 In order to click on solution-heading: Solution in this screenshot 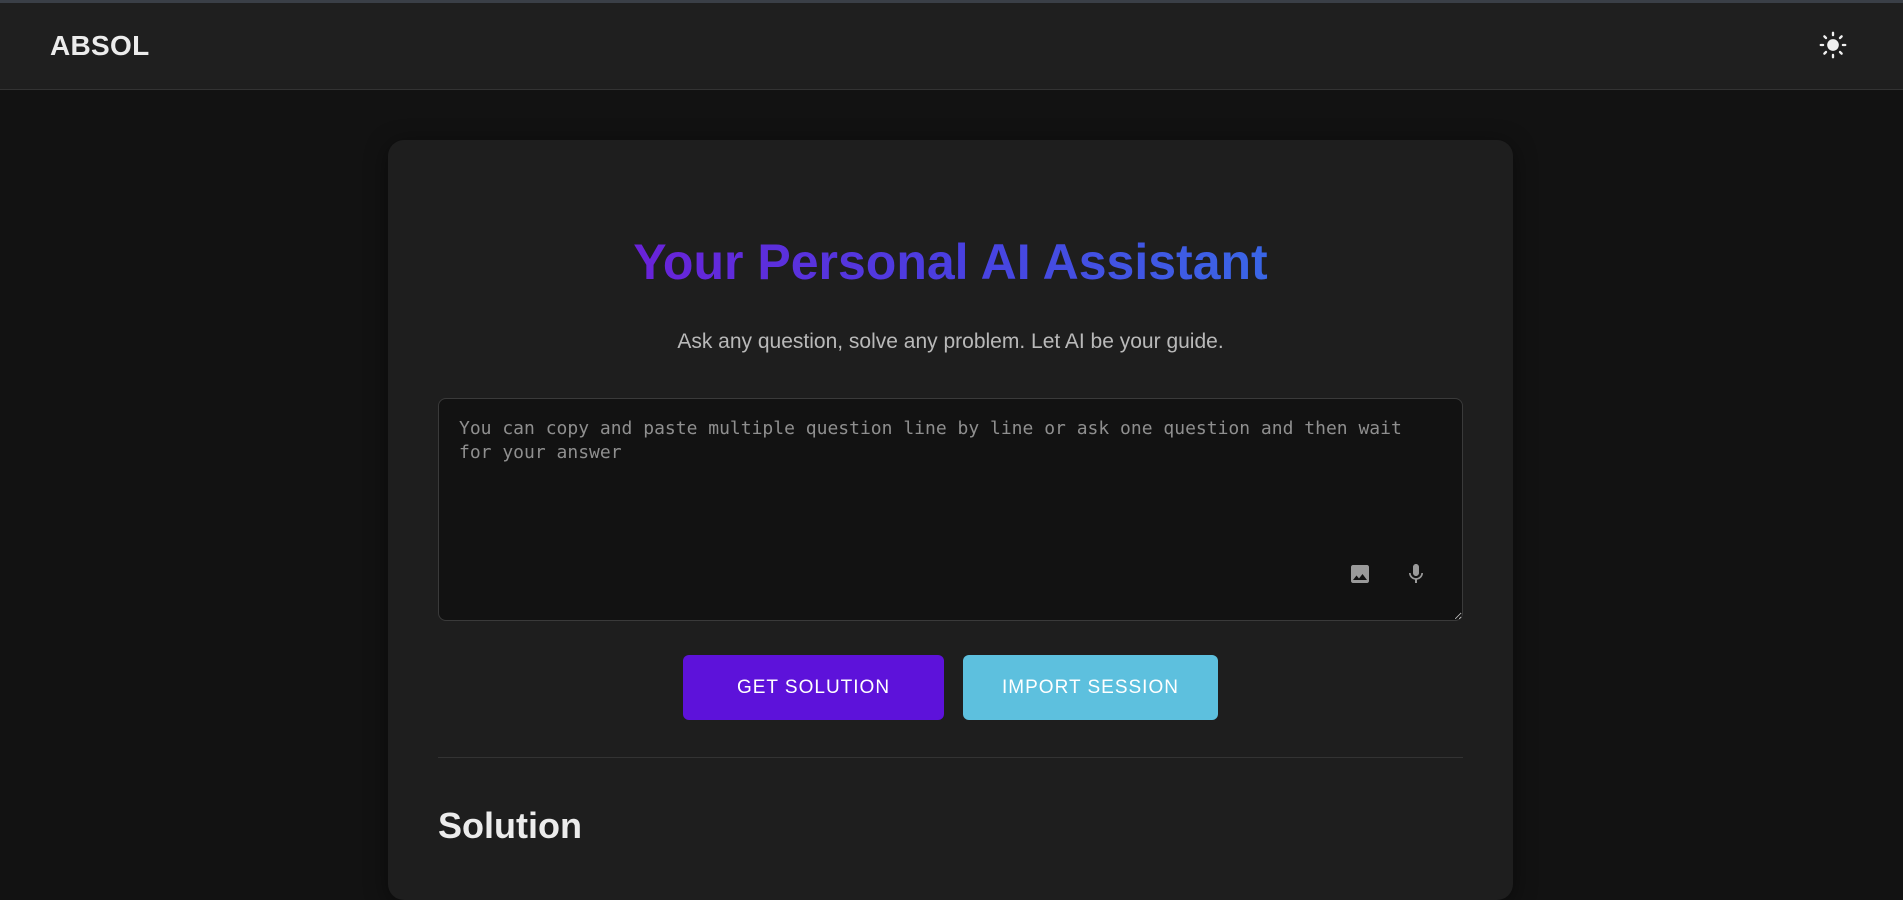, I will do `click(510, 825)`.